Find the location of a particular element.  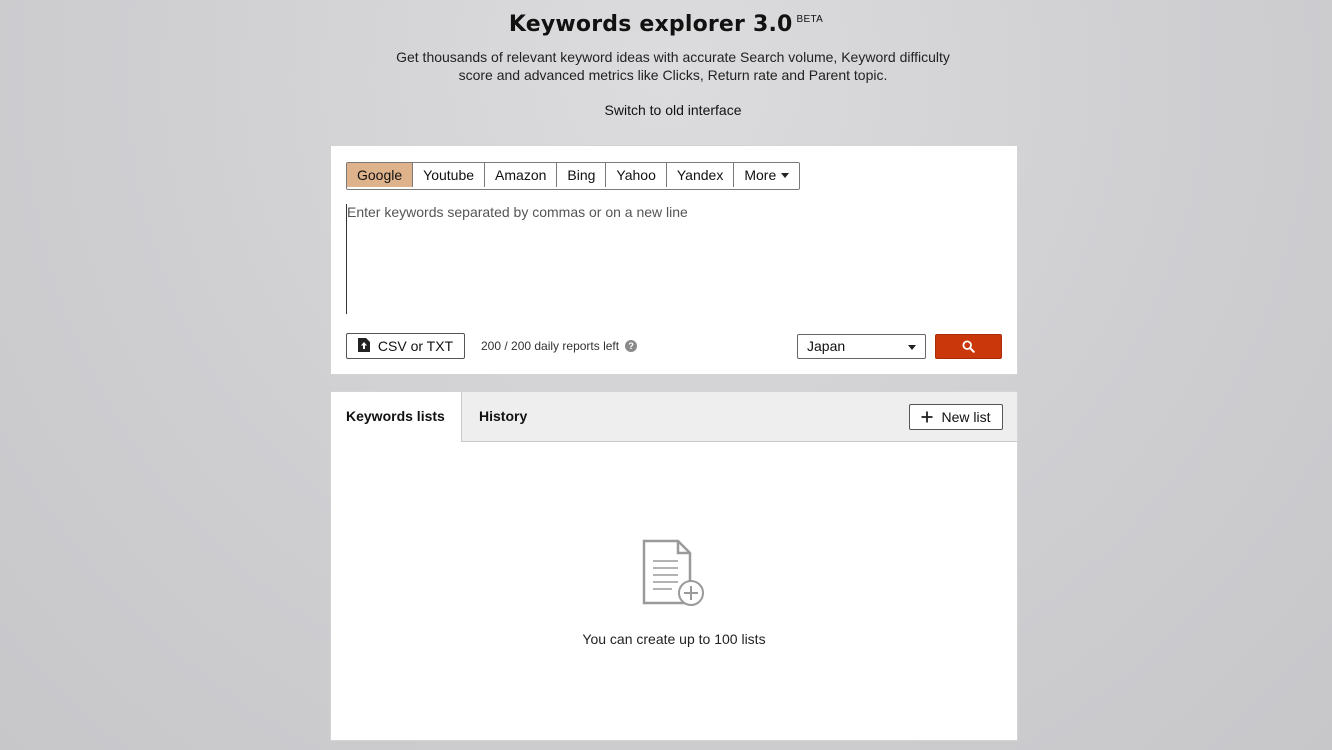

upload-file-icon is located at coordinates (363, 346).